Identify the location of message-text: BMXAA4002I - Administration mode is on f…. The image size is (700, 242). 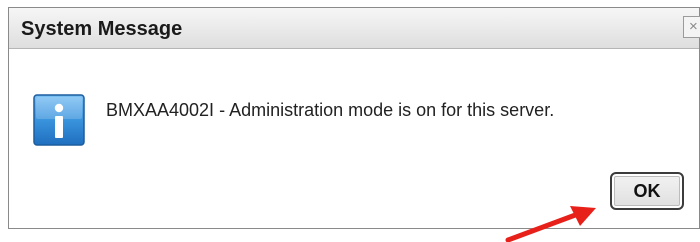
(330, 110).